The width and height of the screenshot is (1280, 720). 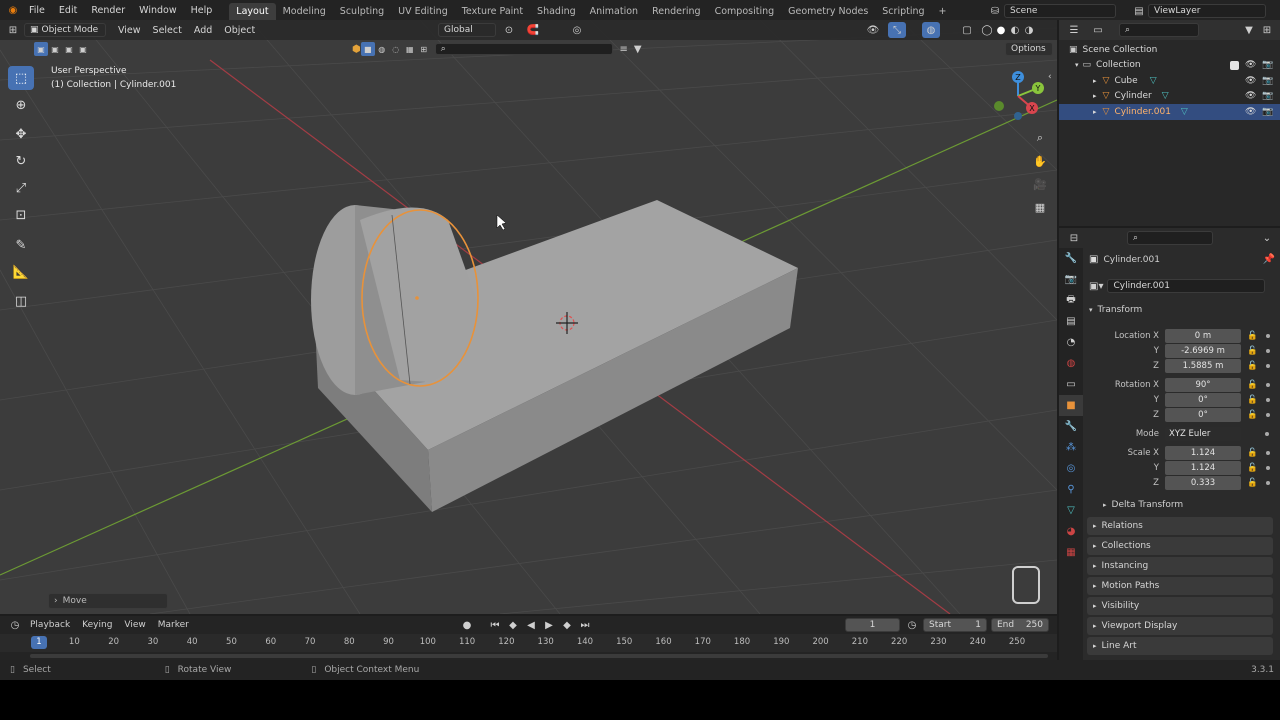 What do you see at coordinates (1143, 505) in the screenshot?
I see `delta-transform-header: ▸ Delta Transform` at bounding box center [1143, 505].